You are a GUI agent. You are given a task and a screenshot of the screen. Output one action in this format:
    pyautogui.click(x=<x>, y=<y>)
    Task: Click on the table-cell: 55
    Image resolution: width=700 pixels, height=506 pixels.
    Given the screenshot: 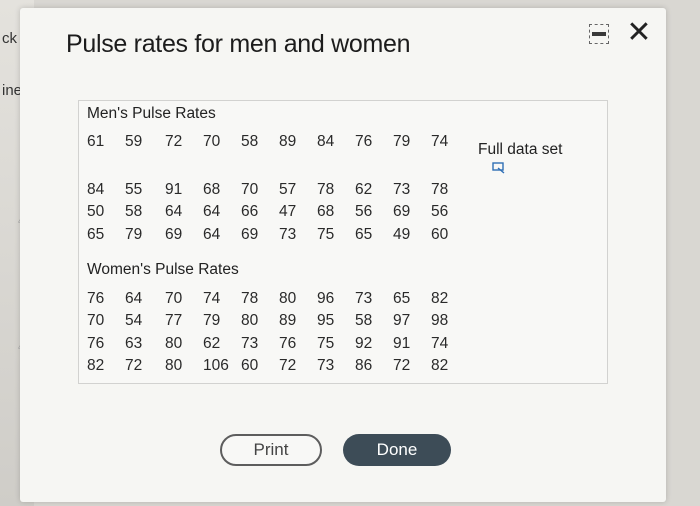 What is the action you would take?
    pyautogui.click(x=134, y=189)
    